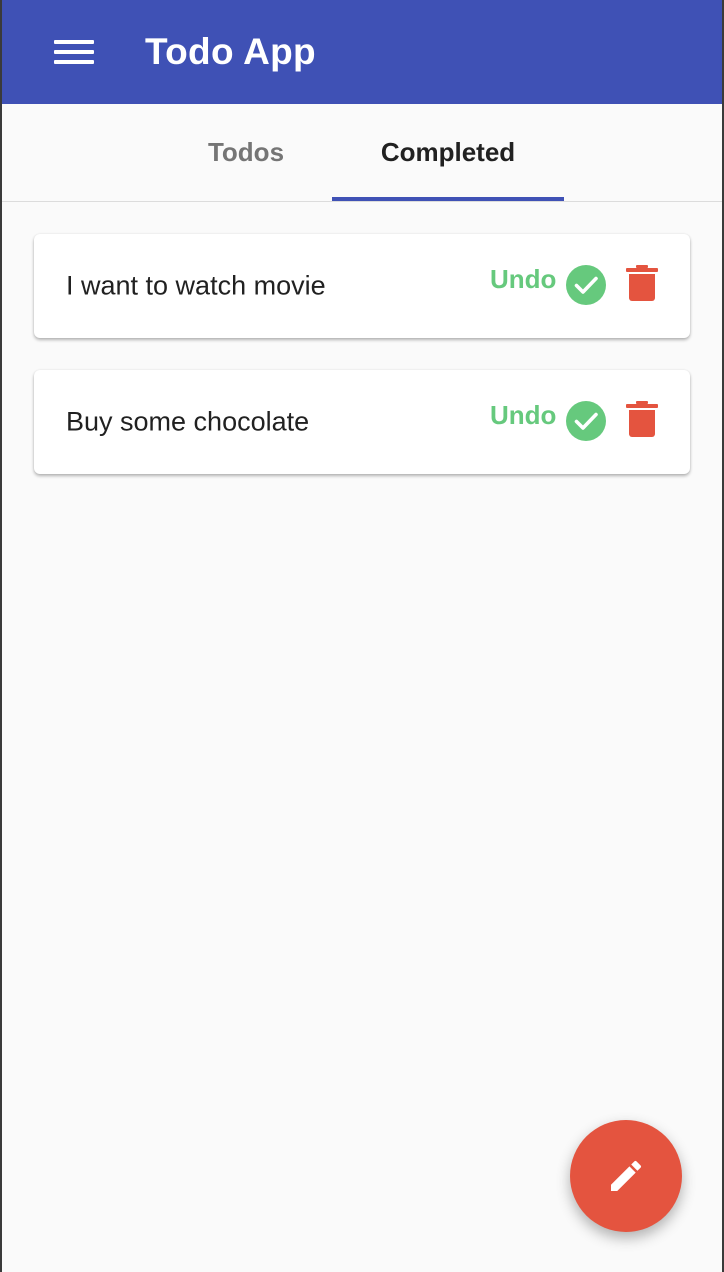 The image size is (724, 1272). I want to click on pencil-icon, so click(626, 1175).